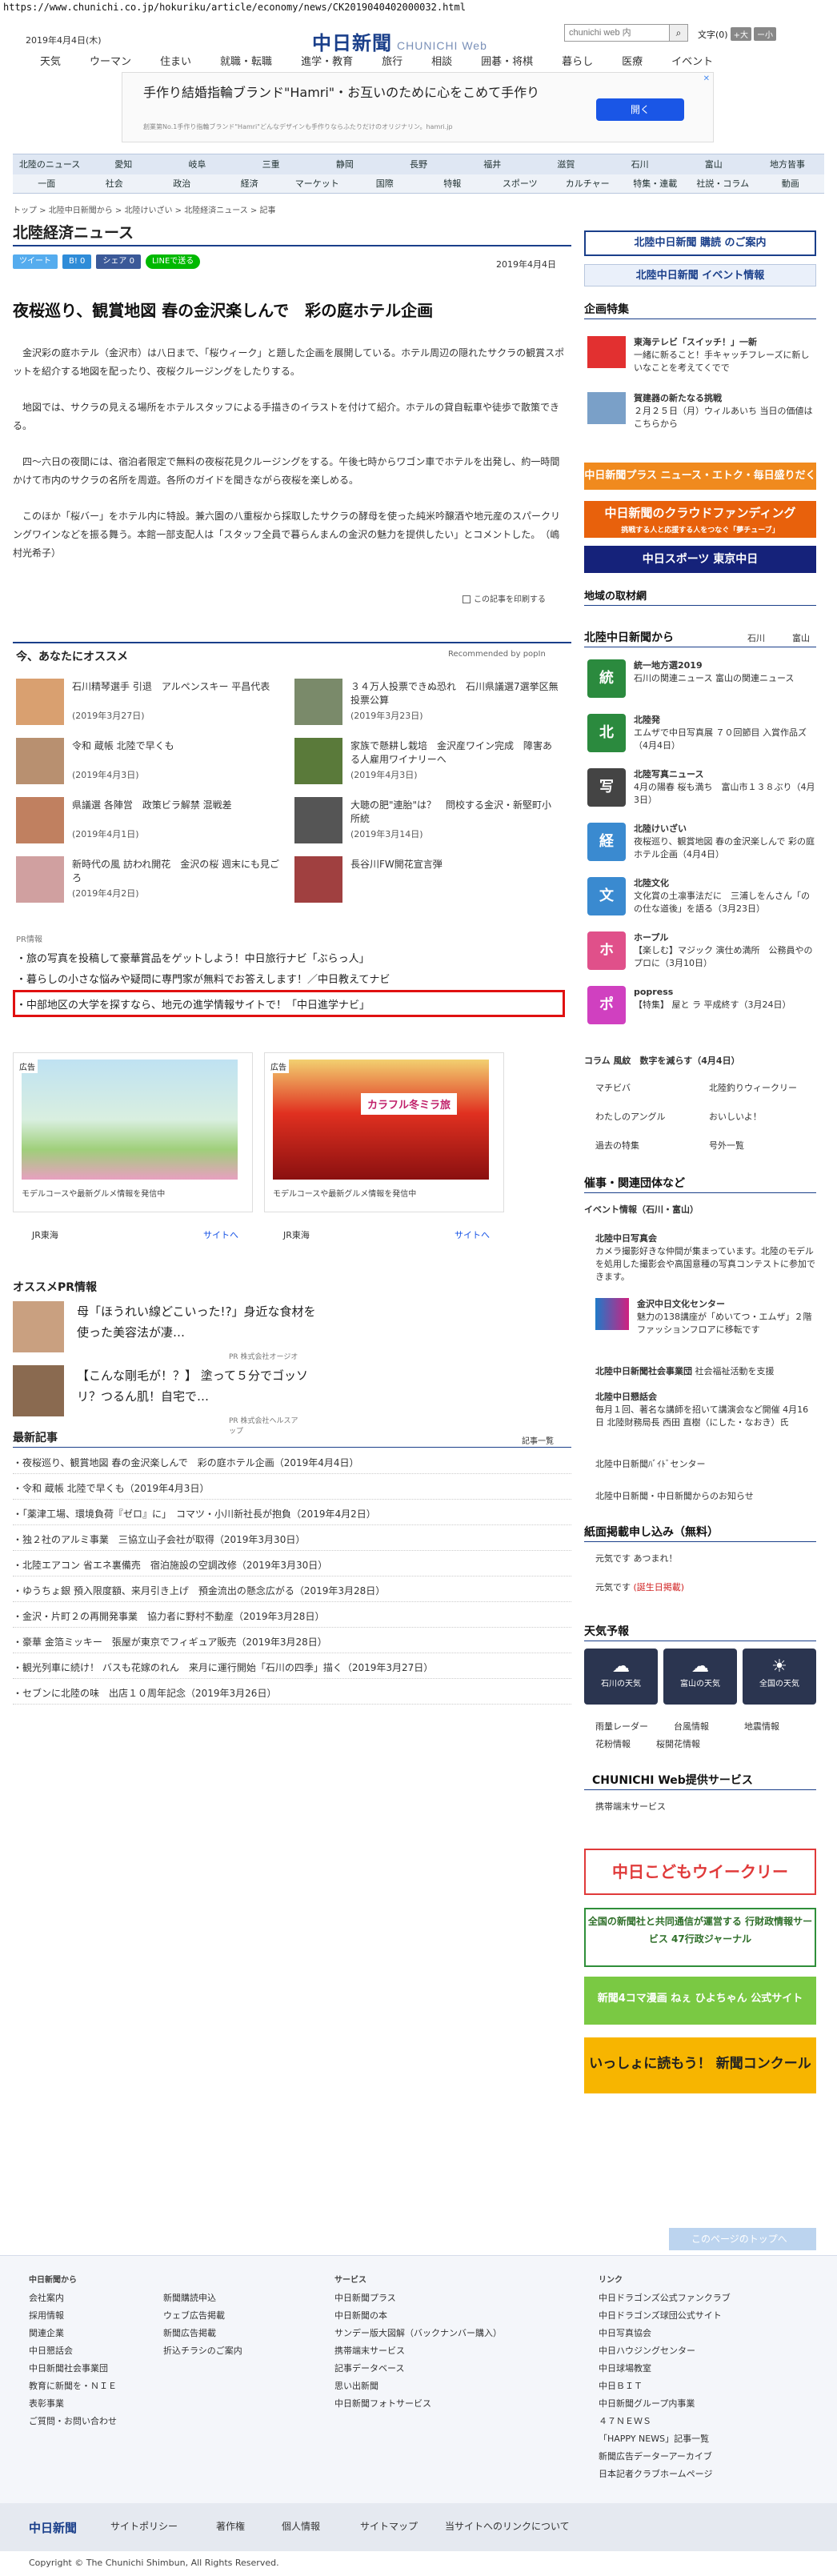  Describe the element at coordinates (700, 1937) in the screenshot. I see `gyosei-journal-banner: 全国の新聞社と共同通信が運営する 行財政情報サービス 47行政ジャーナル` at that location.